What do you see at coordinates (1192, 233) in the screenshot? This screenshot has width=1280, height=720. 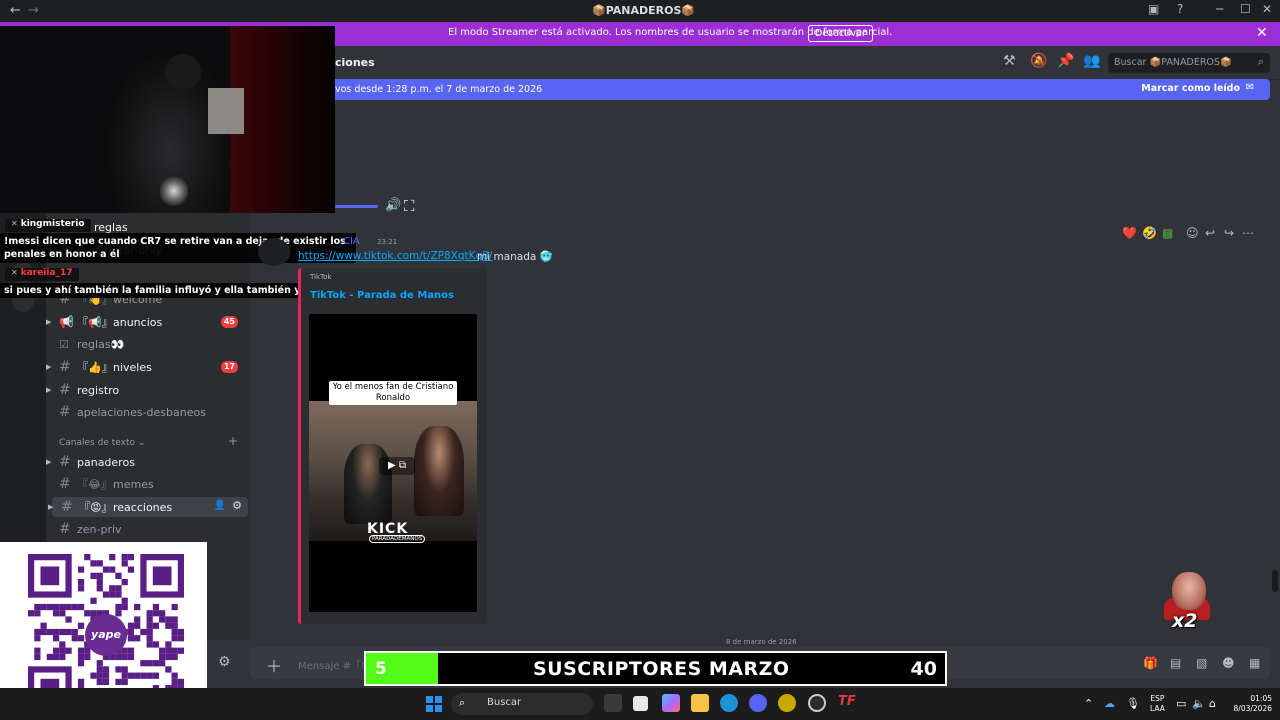 I see `add-reaction-icon: ☺` at bounding box center [1192, 233].